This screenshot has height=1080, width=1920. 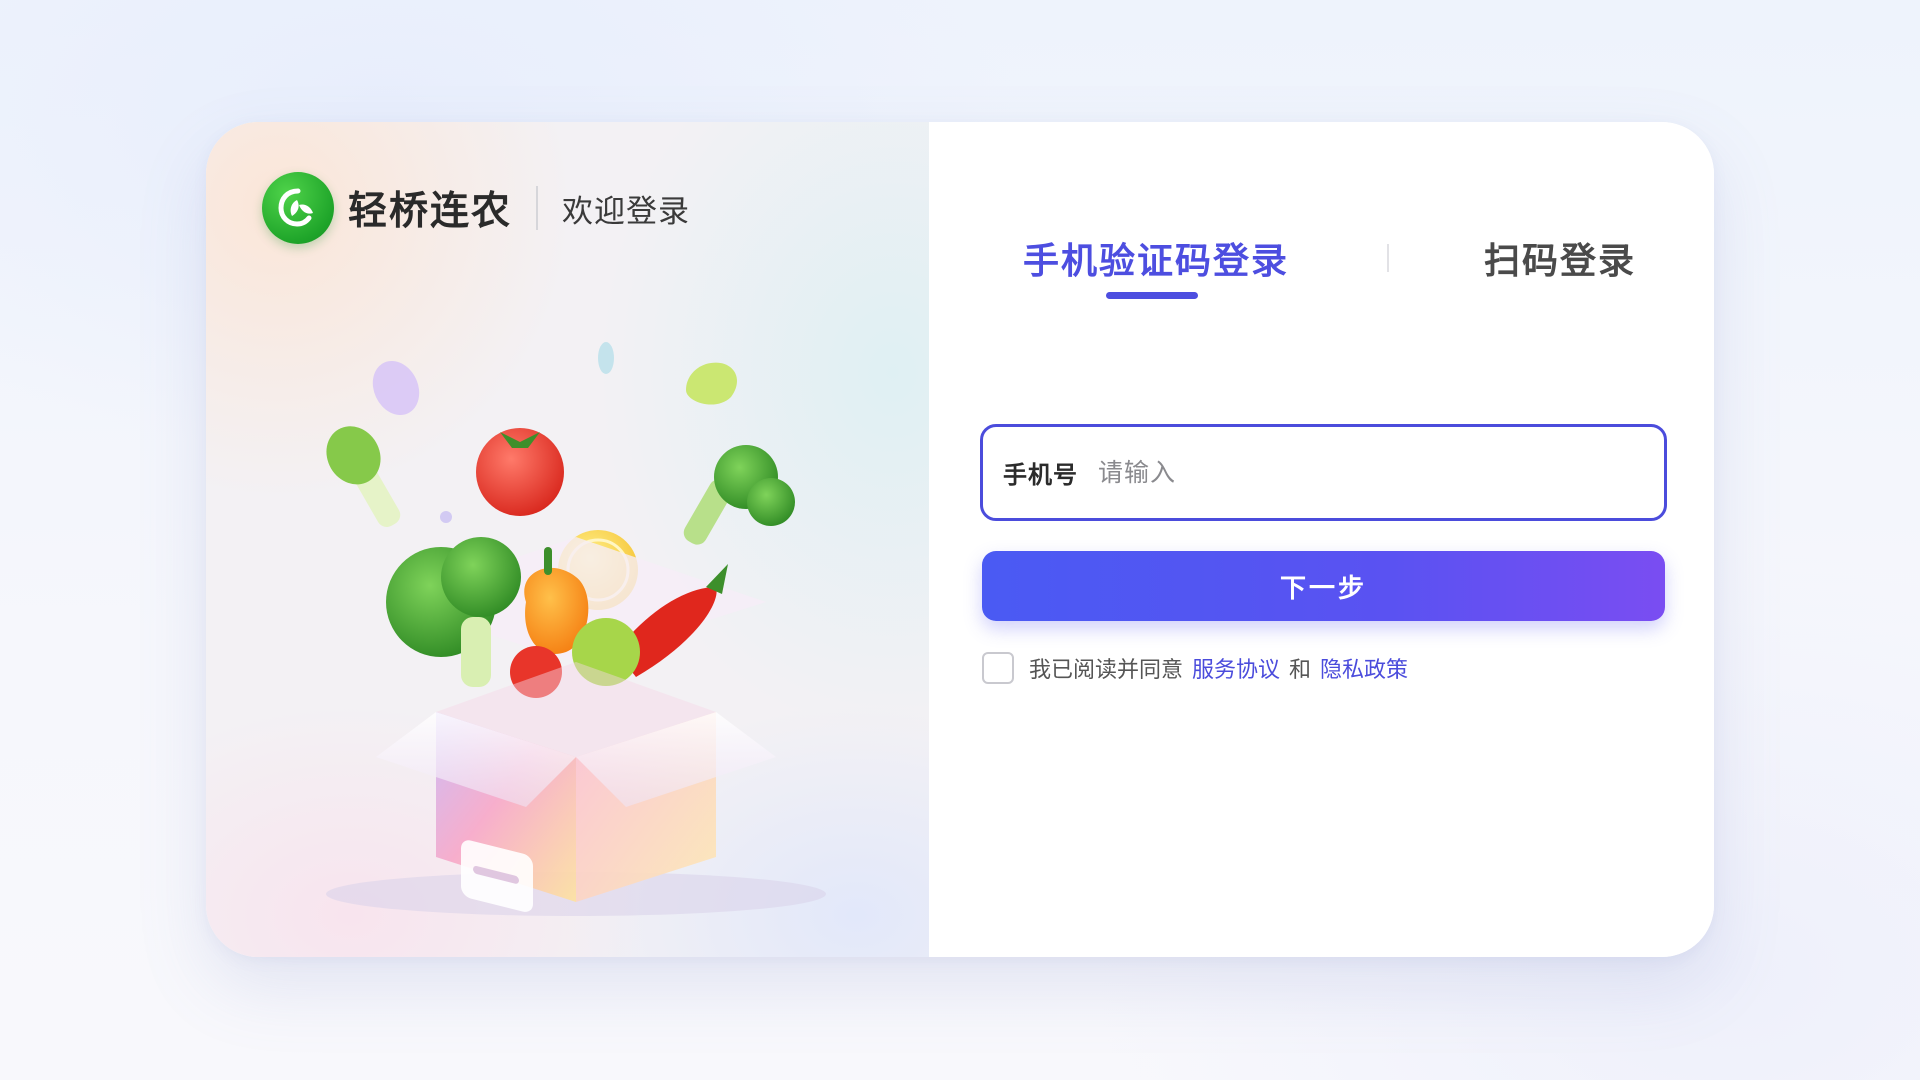 I want to click on next-step-button: 下一步, so click(x=1323, y=586).